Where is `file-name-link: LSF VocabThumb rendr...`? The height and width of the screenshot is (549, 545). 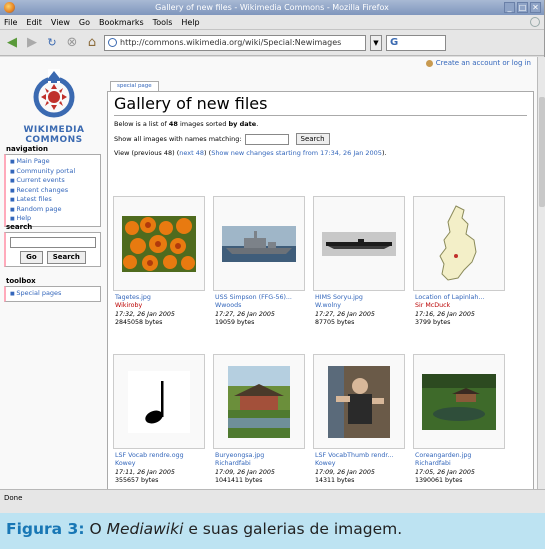
file-name-link: LSF VocabThumb rendr... is located at coordinates (360, 456).